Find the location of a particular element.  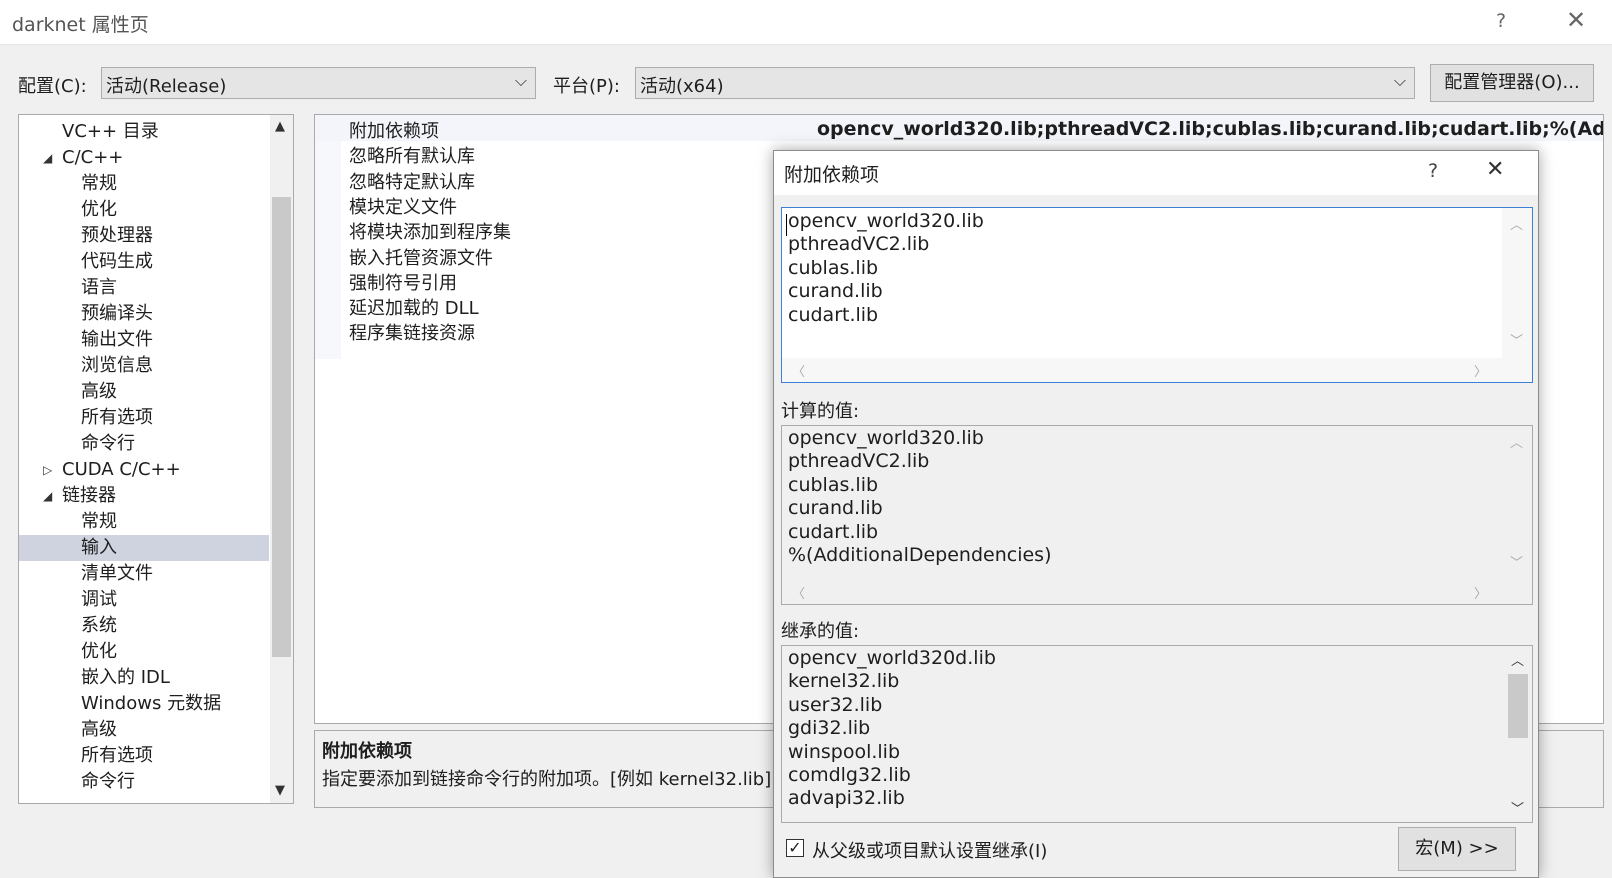

tree-item: 嵌入的 IDL is located at coordinates (144, 678).